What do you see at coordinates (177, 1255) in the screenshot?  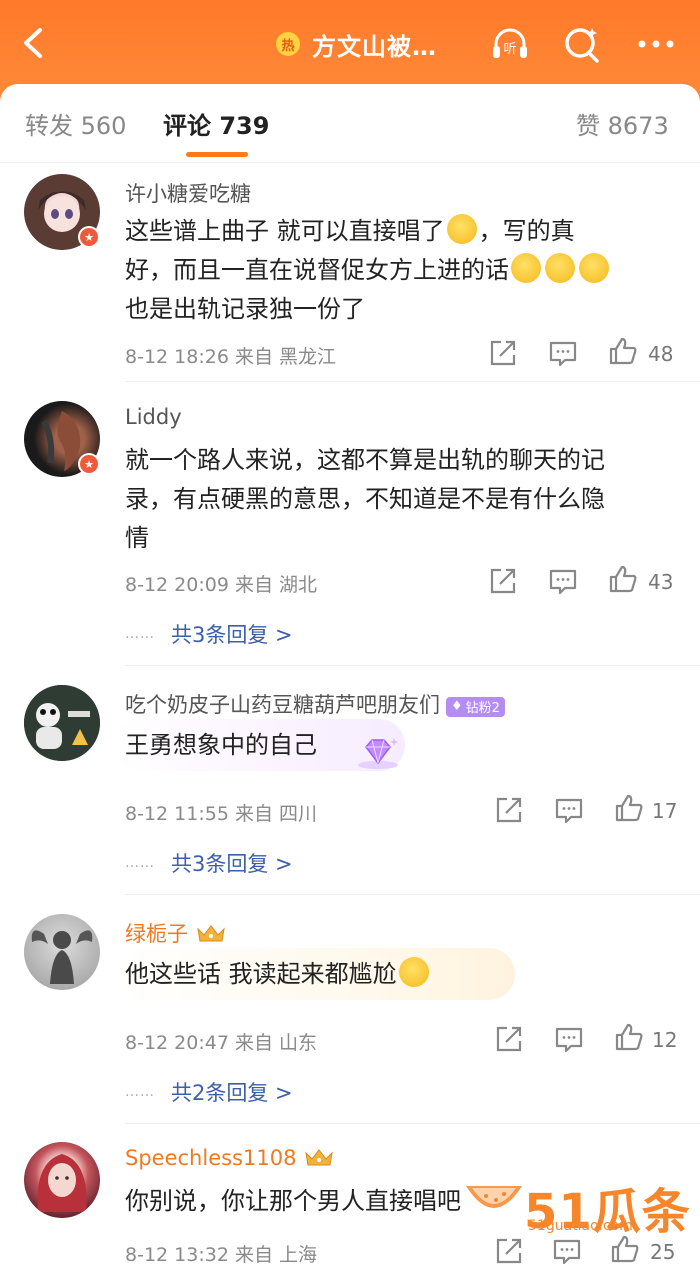 I see `comment-date: 8-12 13:32` at bounding box center [177, 1255].